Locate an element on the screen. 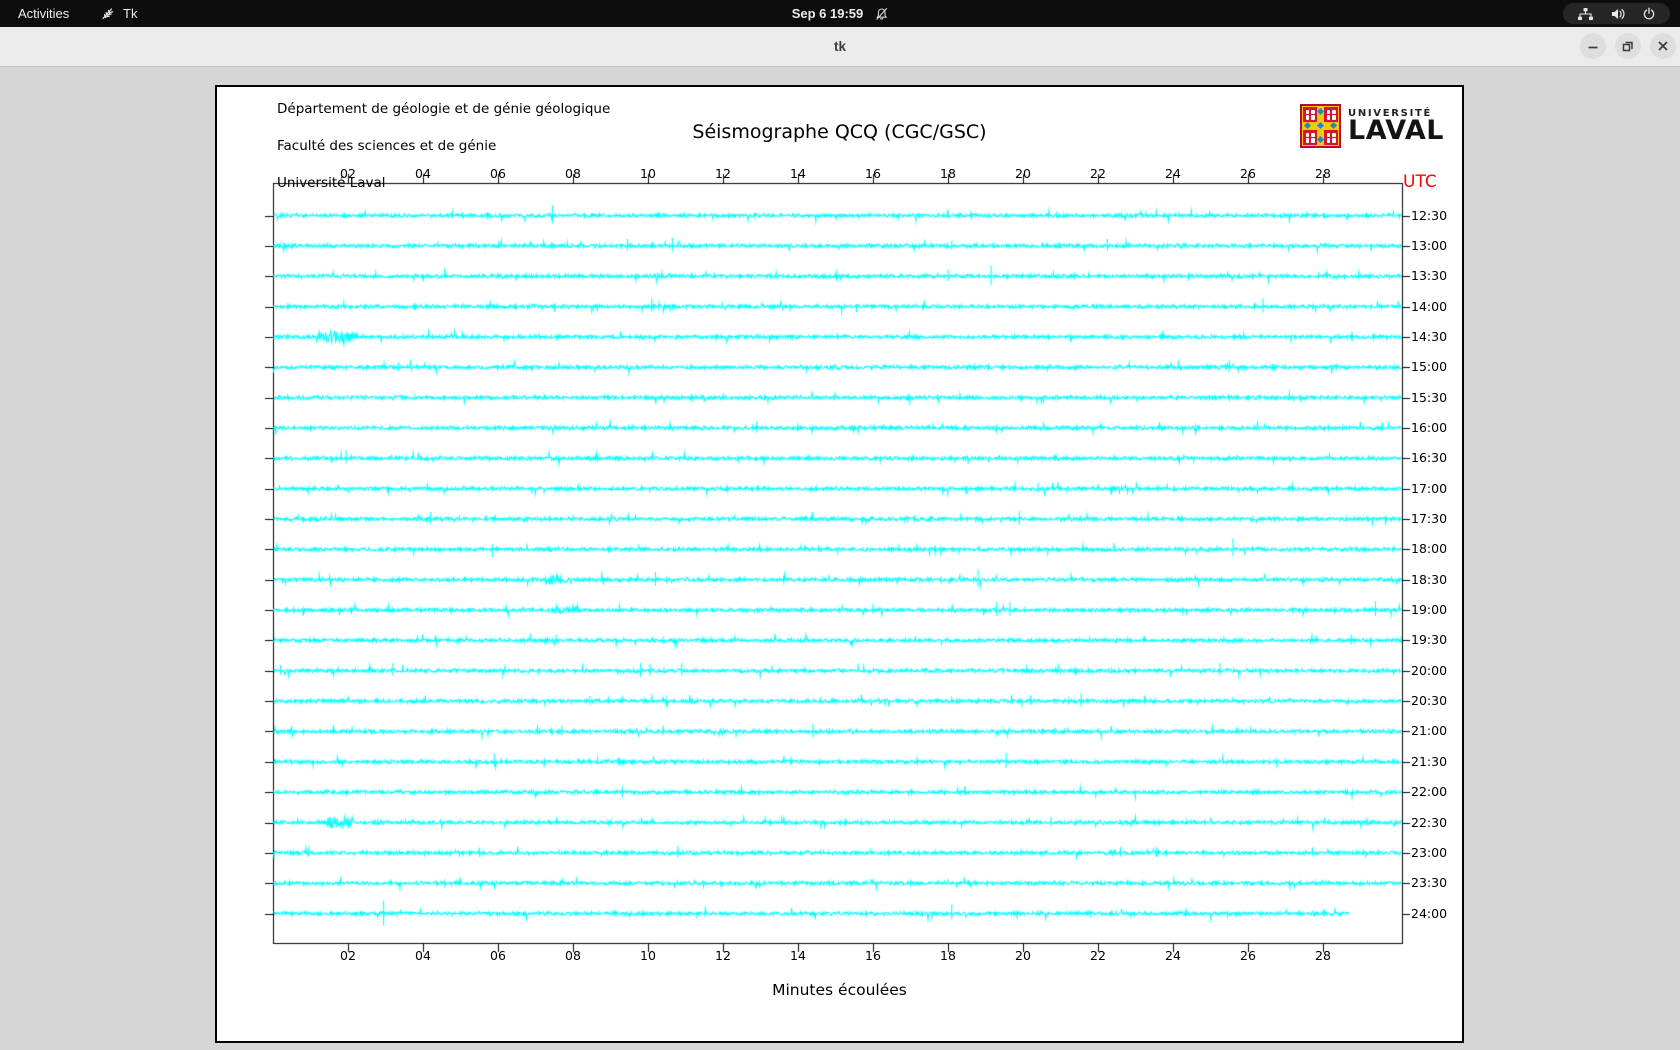 The width and height of the screenshot is (1680, 1050). minimize-button is located at coordinates (1593, 46).